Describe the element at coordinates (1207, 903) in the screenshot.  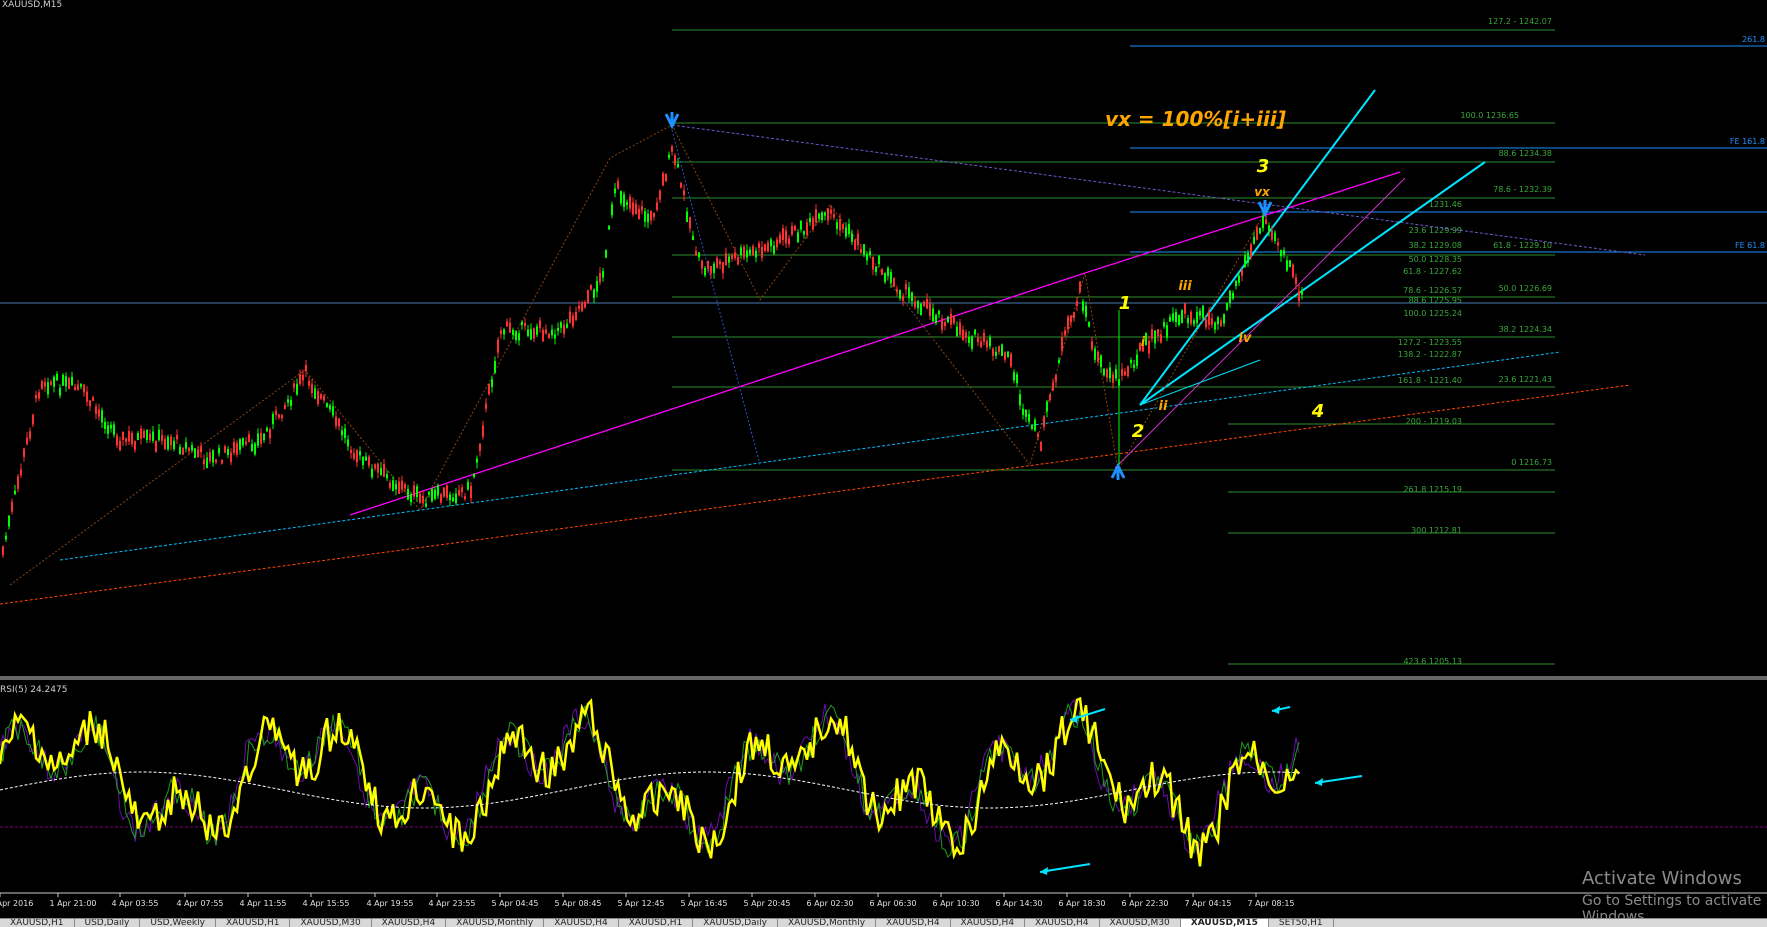
I see `time-axis-label: 7 Apr 04:15` at that location.